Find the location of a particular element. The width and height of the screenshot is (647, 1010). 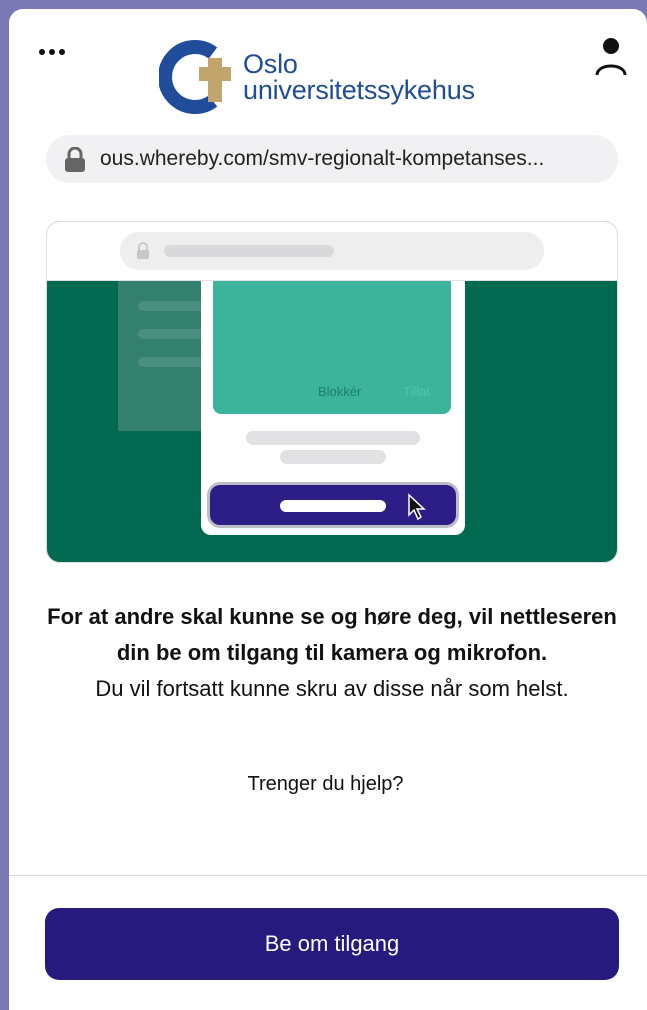

footer-divider is located at coordinates (328, 875).